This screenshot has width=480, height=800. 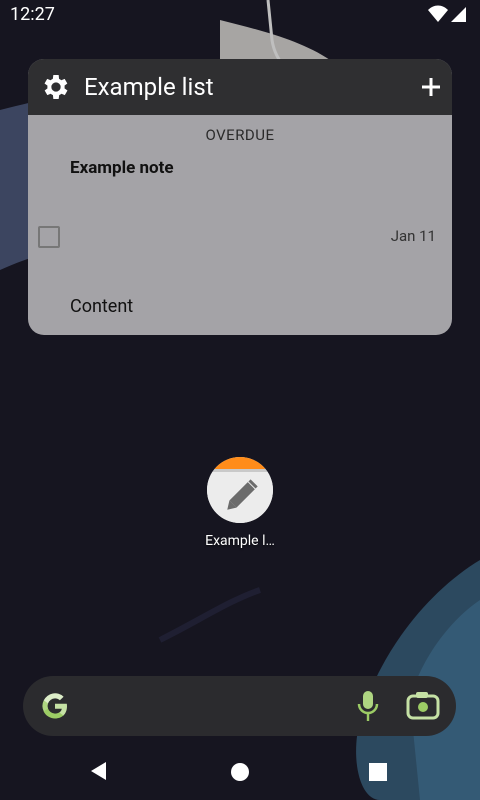 I want to click on note-title: Example note, so click(x=122, y=168).